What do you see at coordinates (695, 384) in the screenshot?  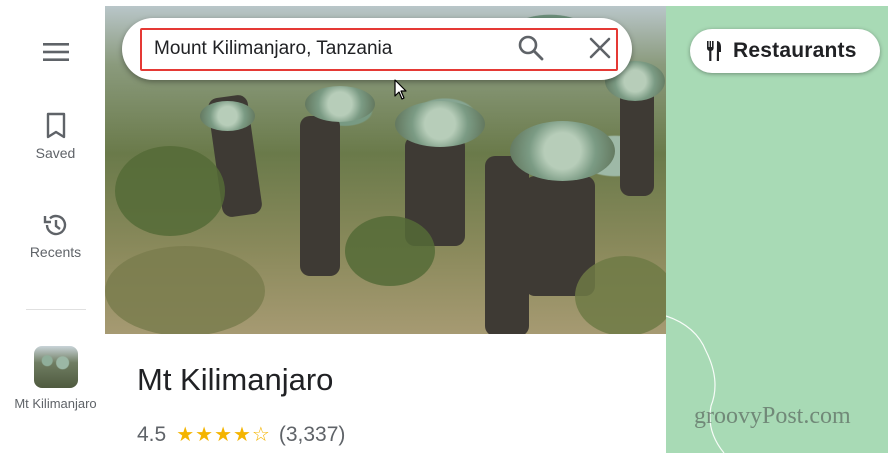 I see `river-line` at bounding box center [695, 384].